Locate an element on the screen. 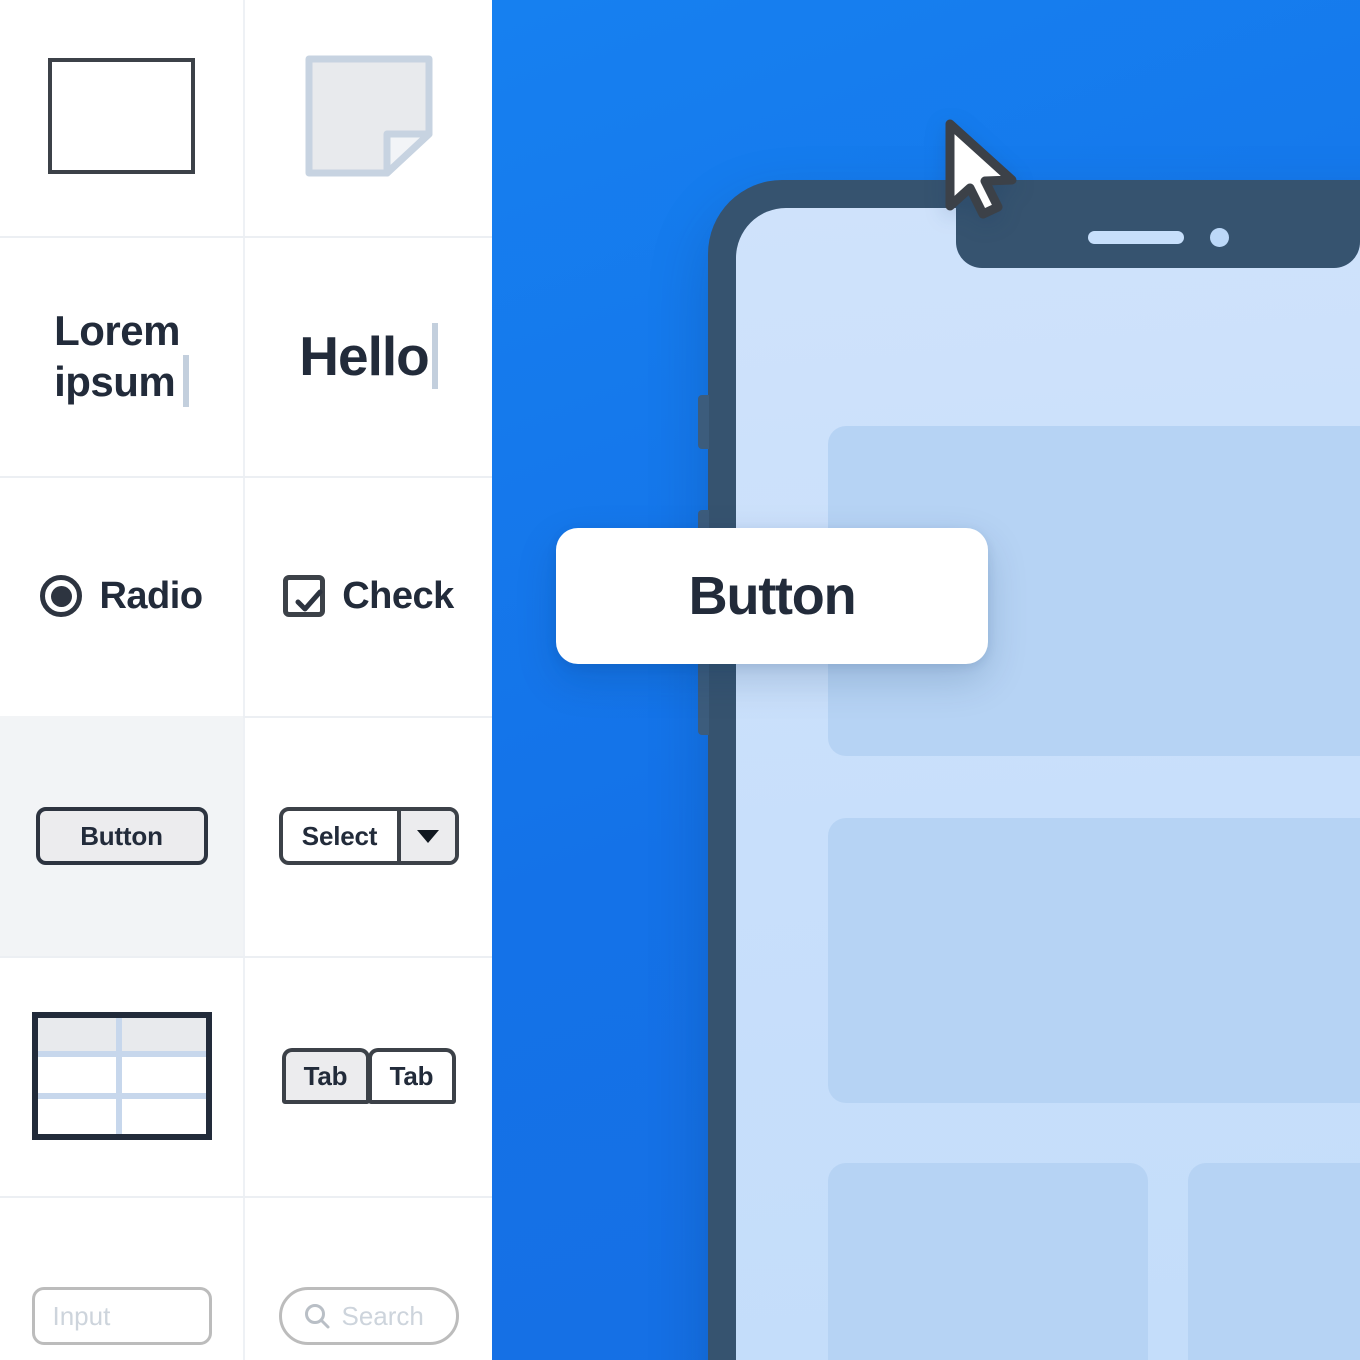 The width and height of the screenshot is (1360, 1360). tab-item-two: Tab is located at coordinates (411, 1076).